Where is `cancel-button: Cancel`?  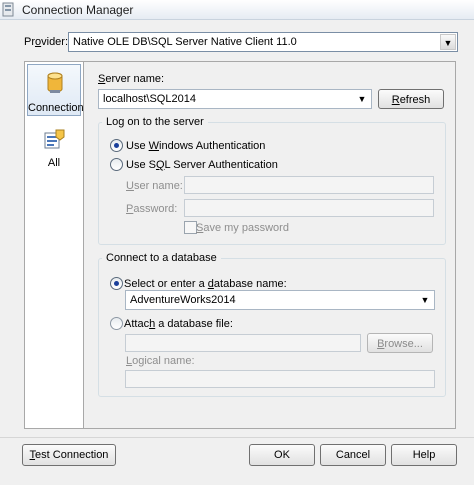
cancel-button: Cancel is located at coordinates (353, 455).